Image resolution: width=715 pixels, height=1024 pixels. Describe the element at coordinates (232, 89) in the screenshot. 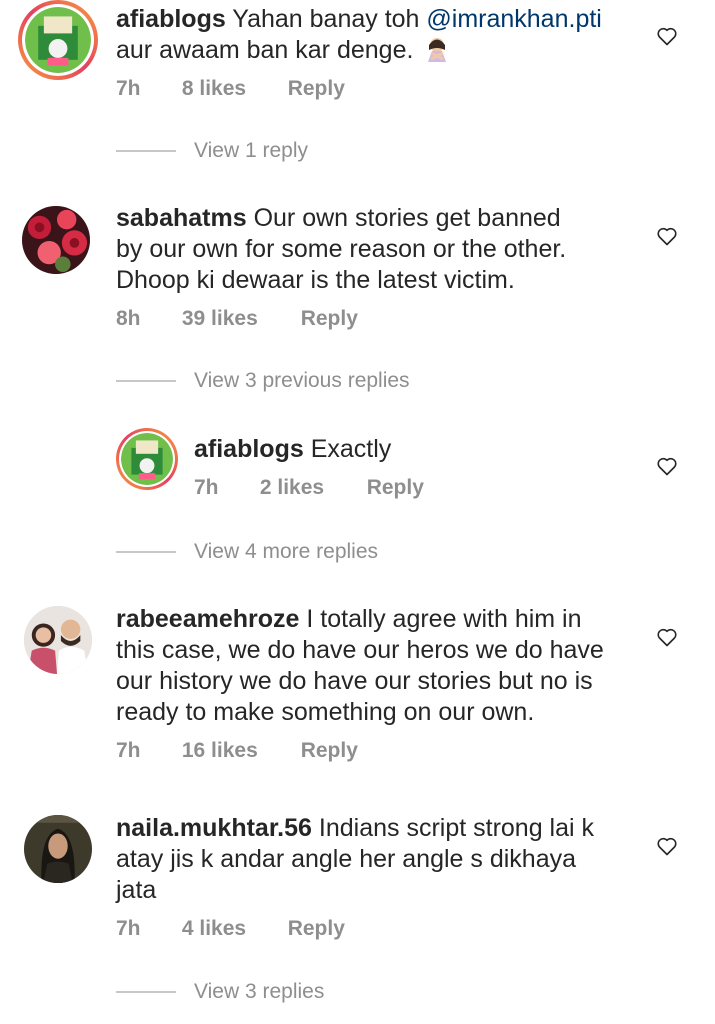

I see `likes-count: 8 likes` at that location.